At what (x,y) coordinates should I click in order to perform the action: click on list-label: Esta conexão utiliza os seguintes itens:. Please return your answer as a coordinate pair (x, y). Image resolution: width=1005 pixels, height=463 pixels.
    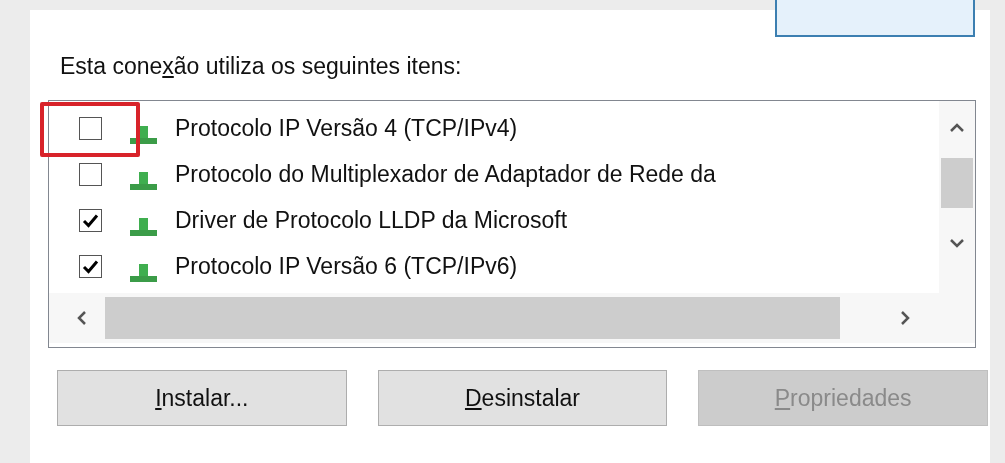
    Looking at the image, I should click on (261, 66).